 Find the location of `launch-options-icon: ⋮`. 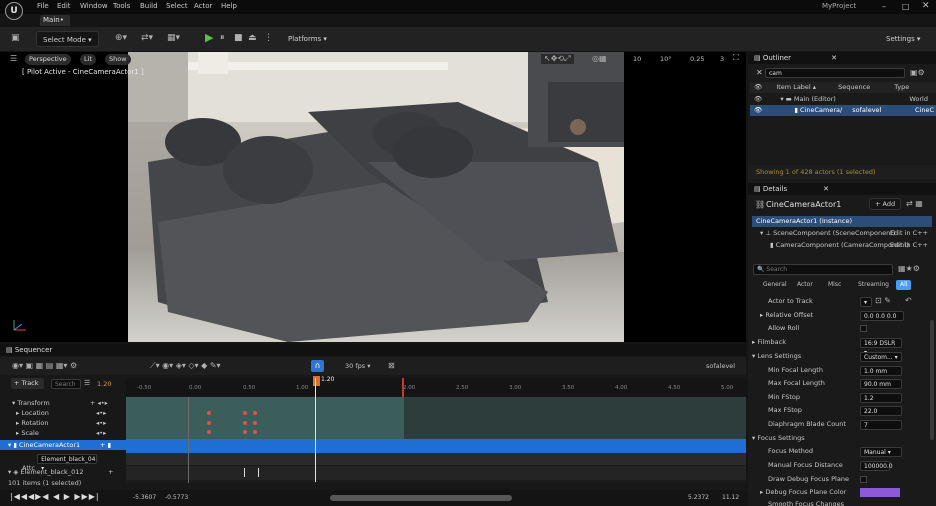

launch-options-icon: ⋮ is located at coordinates (268, 38).